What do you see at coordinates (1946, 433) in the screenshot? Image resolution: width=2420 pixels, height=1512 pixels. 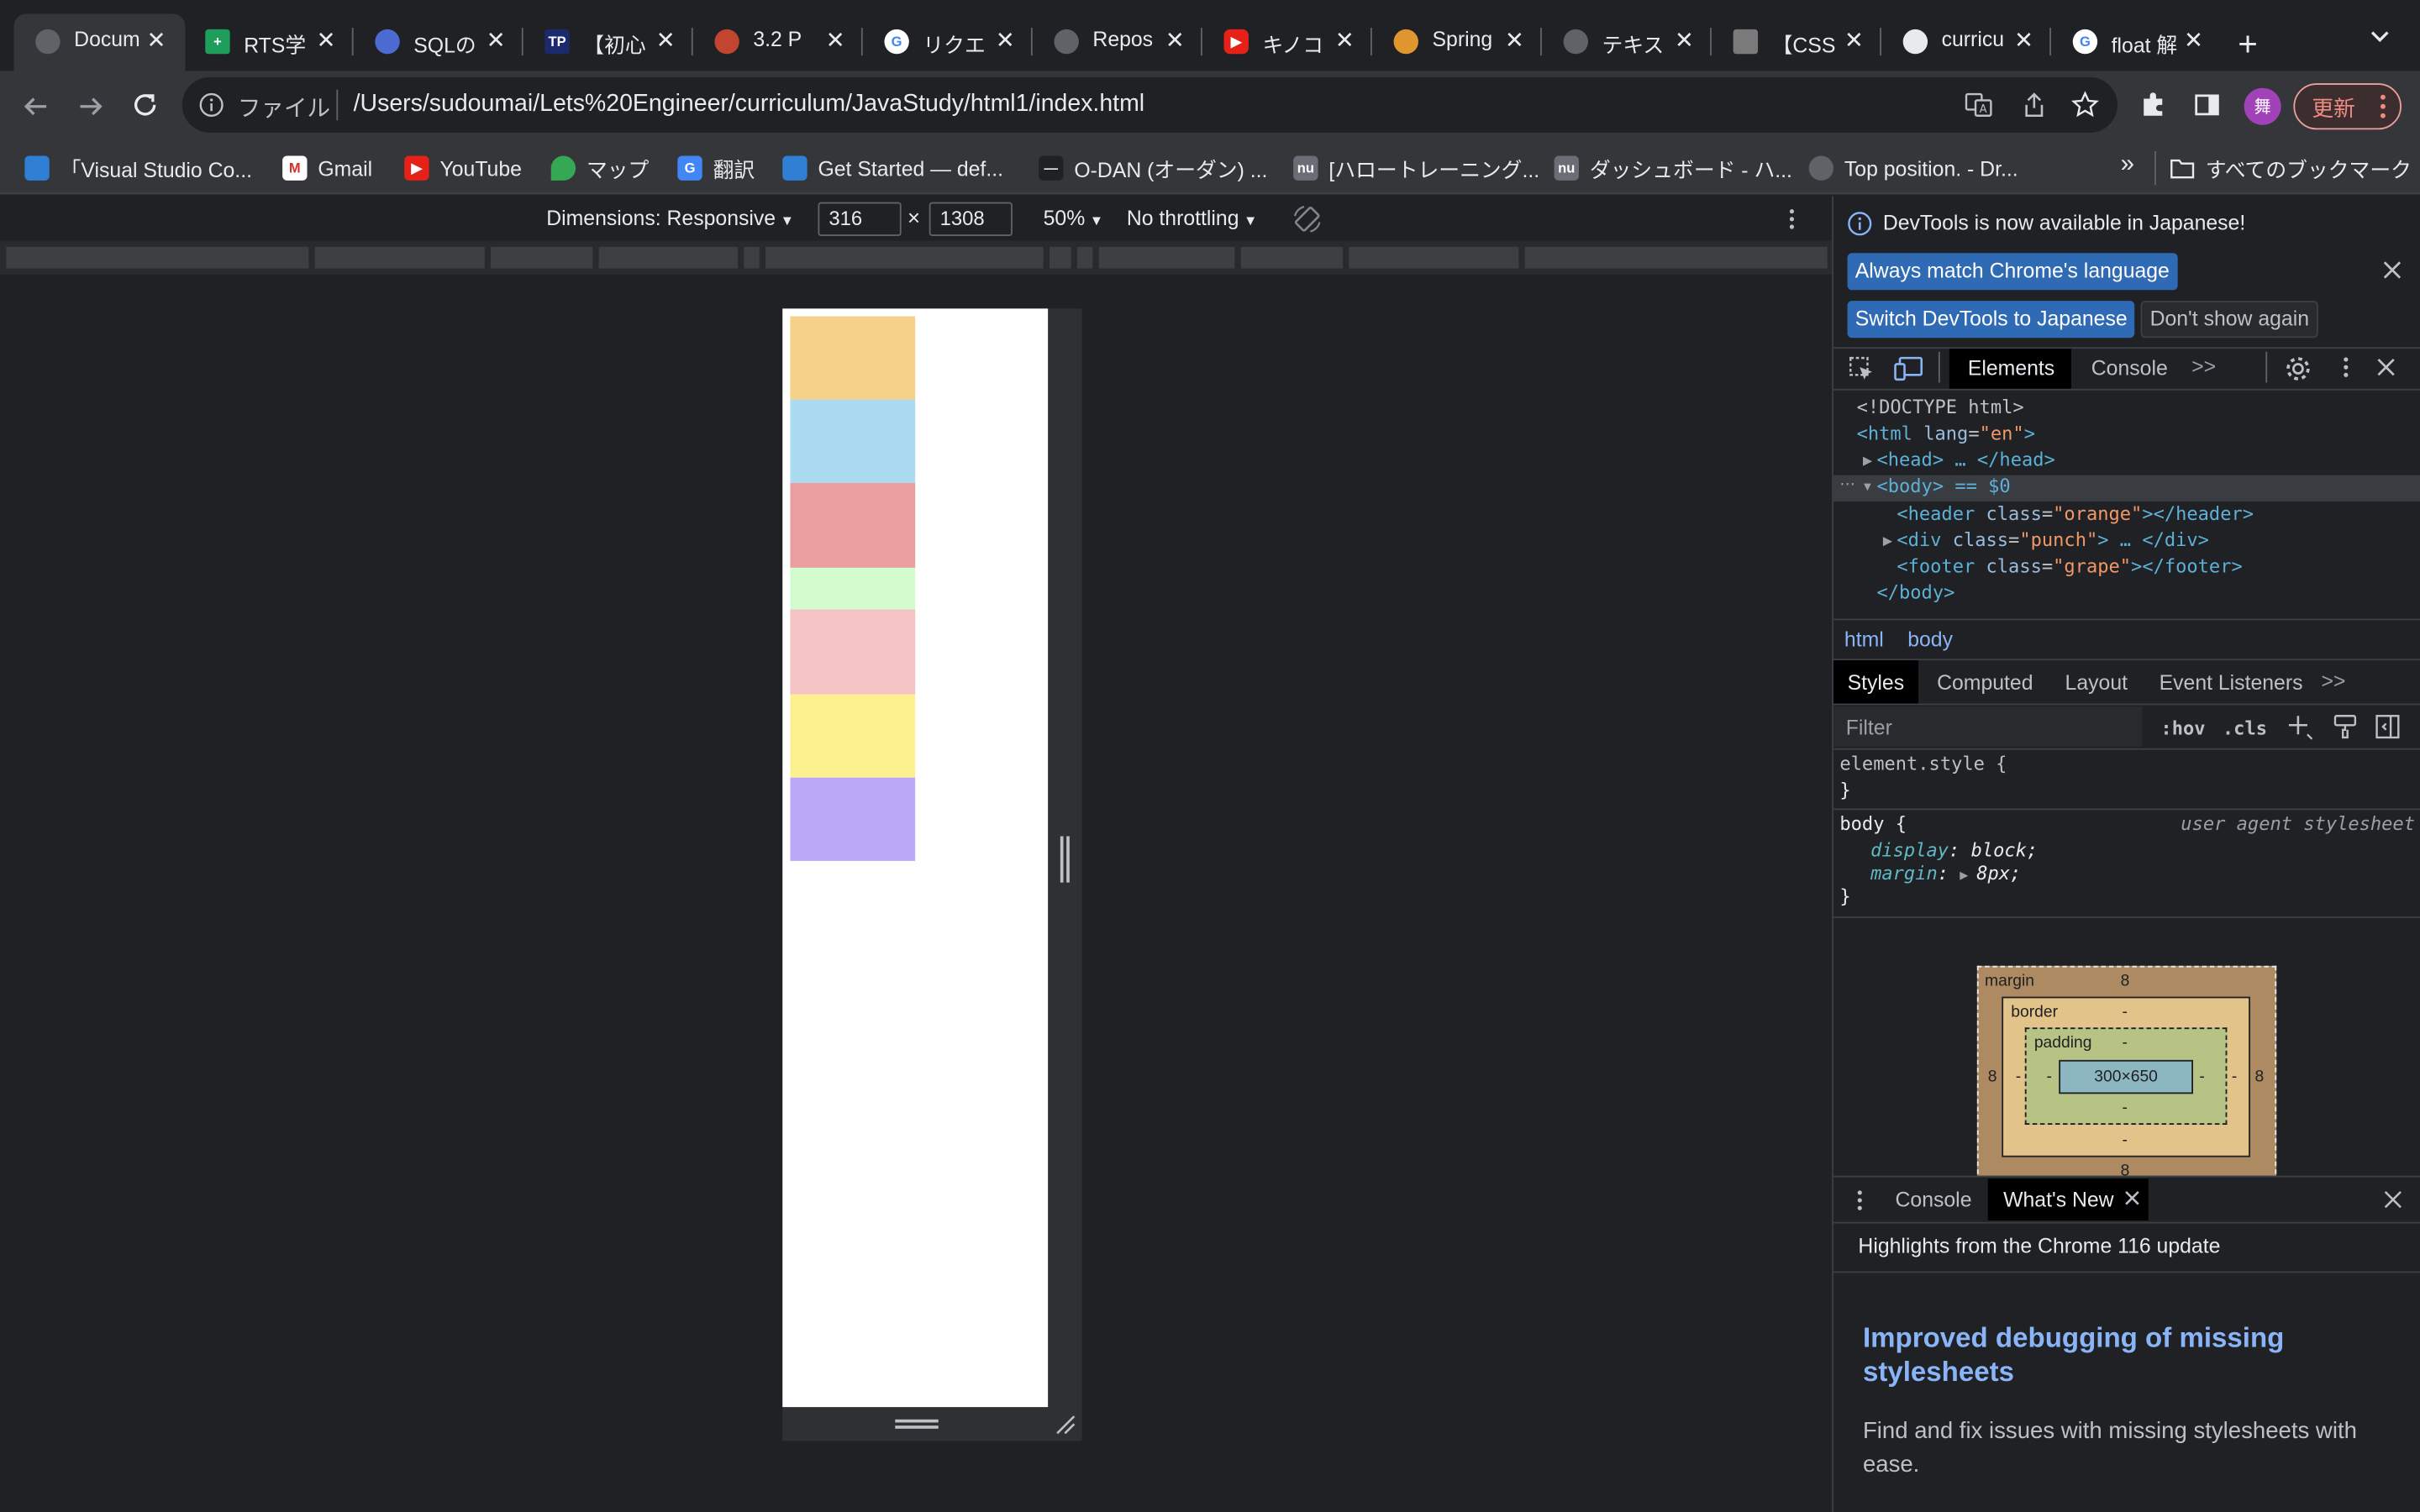 I see `dom-html-tag: <html lang="en">` at bounding box center [1946, 433].